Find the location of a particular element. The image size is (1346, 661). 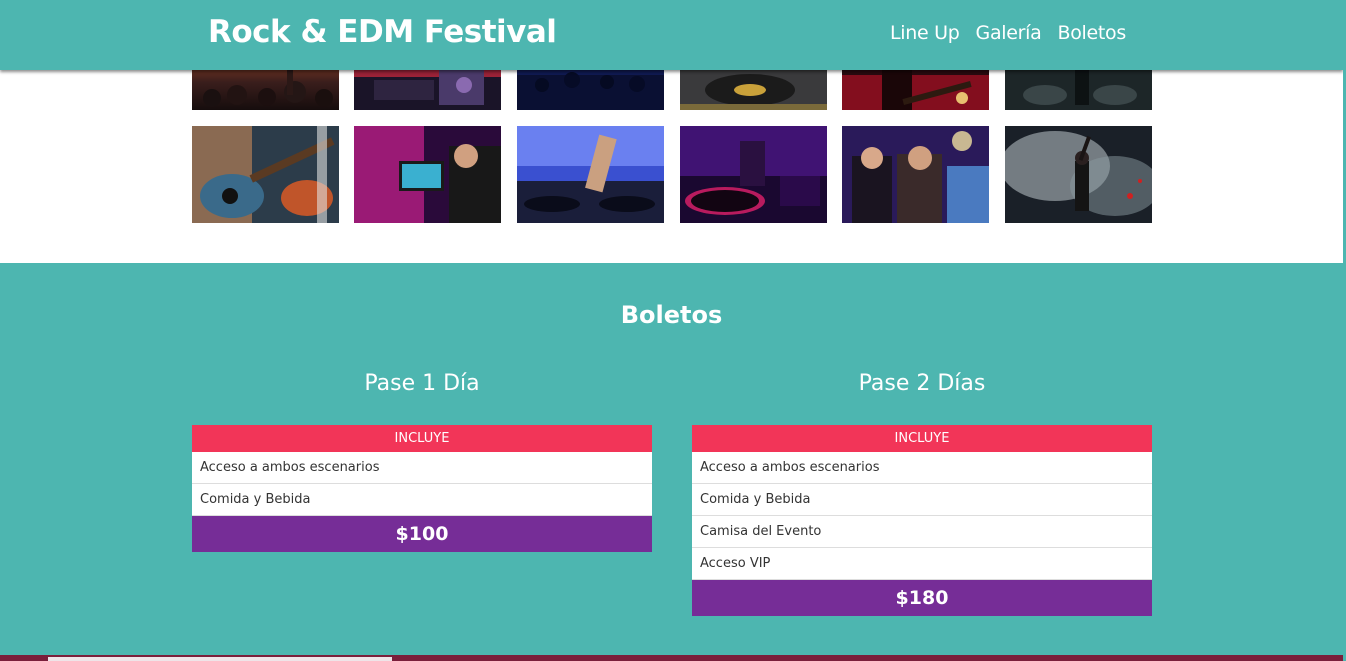

nav-link-galeria: Galería is located at coordinates (1009, 33).